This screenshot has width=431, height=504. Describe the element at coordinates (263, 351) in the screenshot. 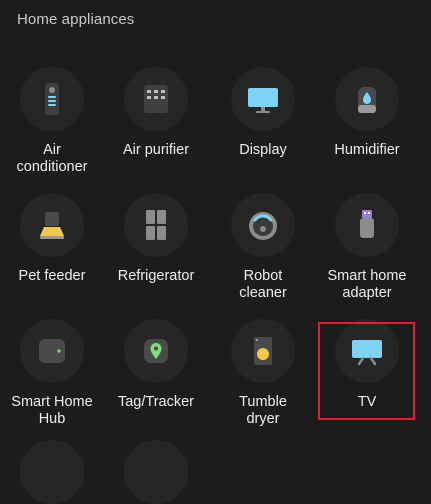

I see `tumble-dryer-icon` at that location.